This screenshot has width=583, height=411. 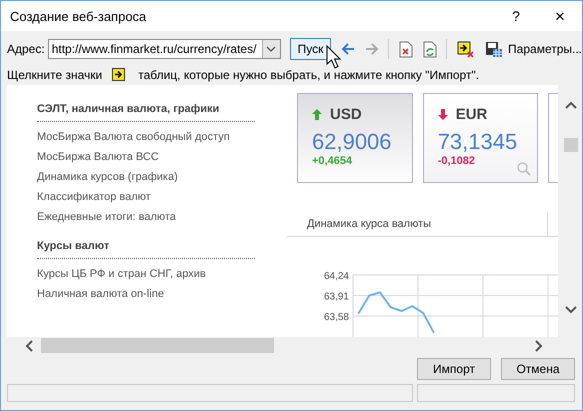 What do you see at coordinates (570, 105) in the screenshot?
I see `scroll-up-icon` at bounding box center [570, 105].